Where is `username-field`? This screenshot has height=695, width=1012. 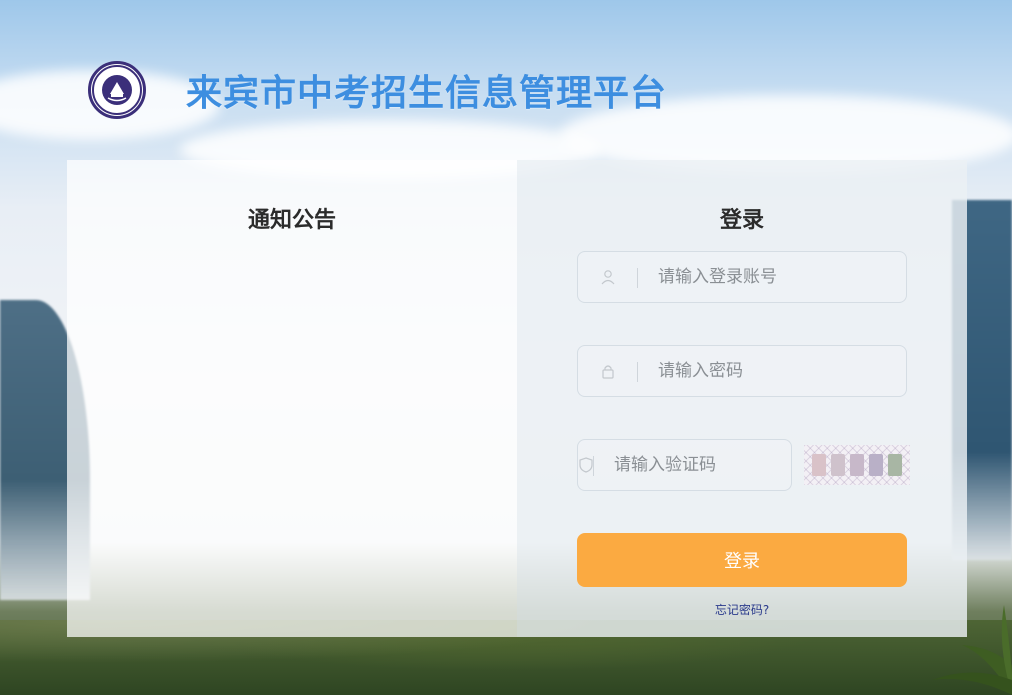
username-field is located at coordinates (742, 277).